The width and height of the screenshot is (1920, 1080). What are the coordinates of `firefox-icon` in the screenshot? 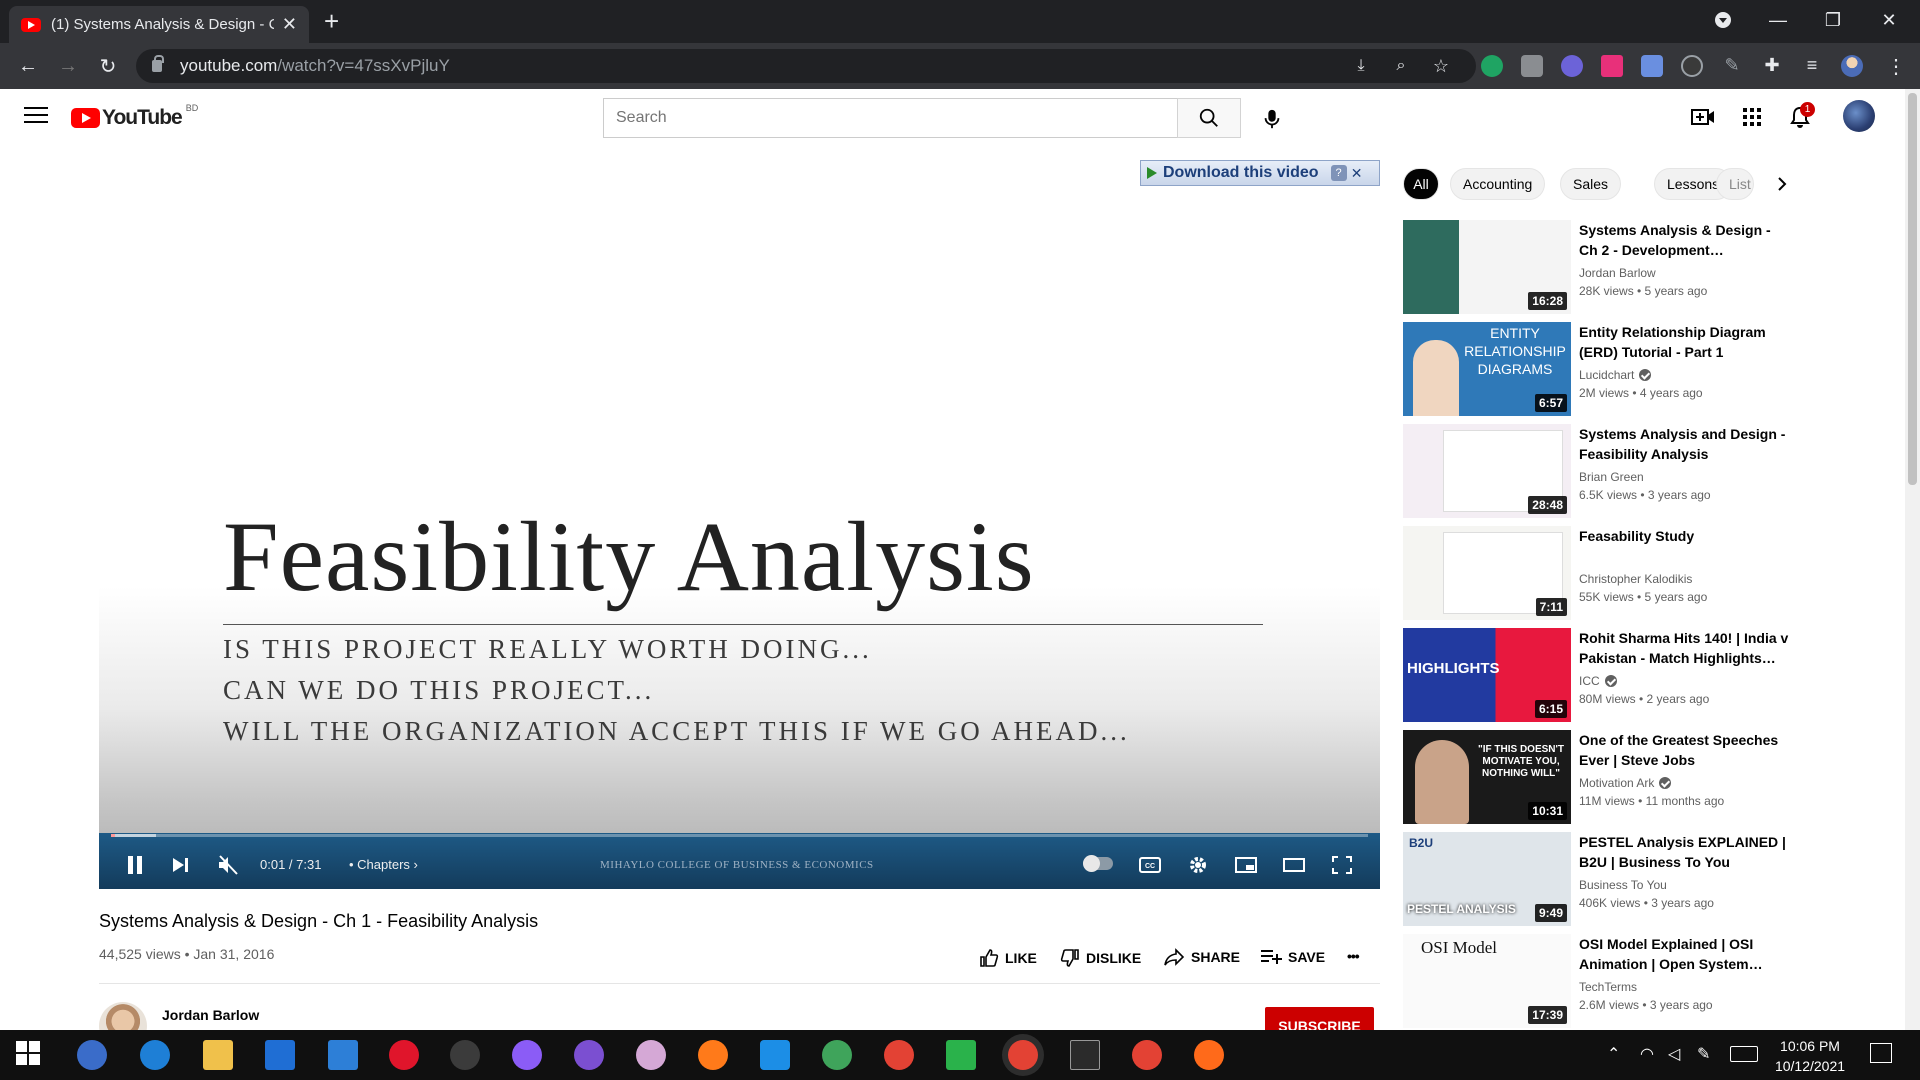 It's located at (713, 1055).